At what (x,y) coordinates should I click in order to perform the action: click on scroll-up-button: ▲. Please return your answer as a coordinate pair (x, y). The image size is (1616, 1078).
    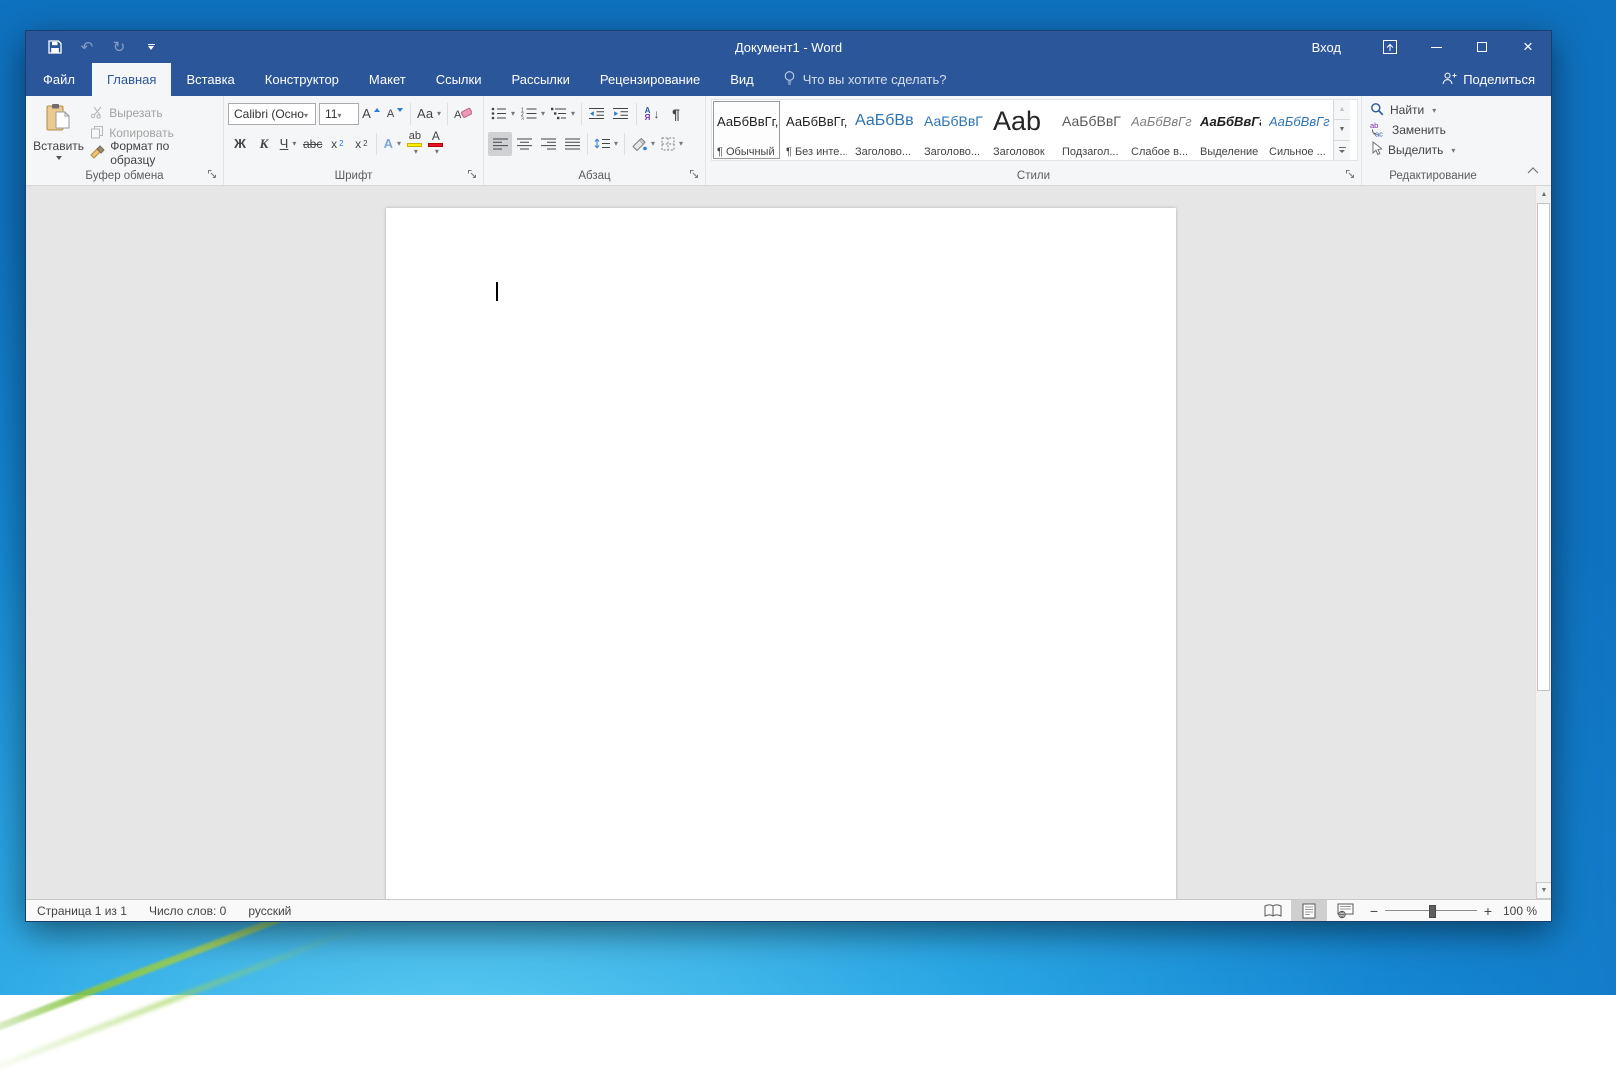
    Looking at the image, I should click on (1543, 194).